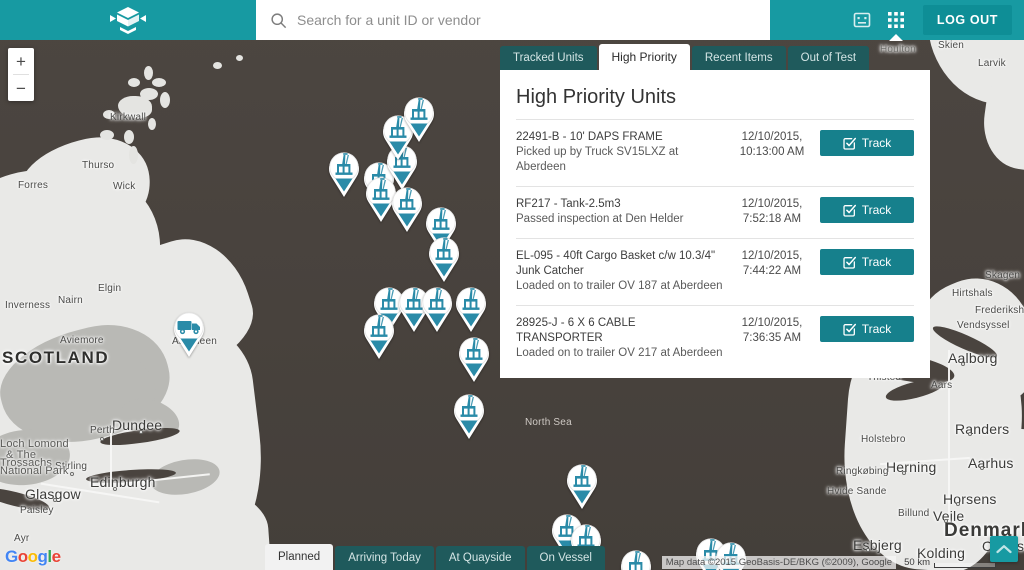 The height and width of the screenshot is (570, 1024). I want to click on island-shetland-a, so click(217, 65).